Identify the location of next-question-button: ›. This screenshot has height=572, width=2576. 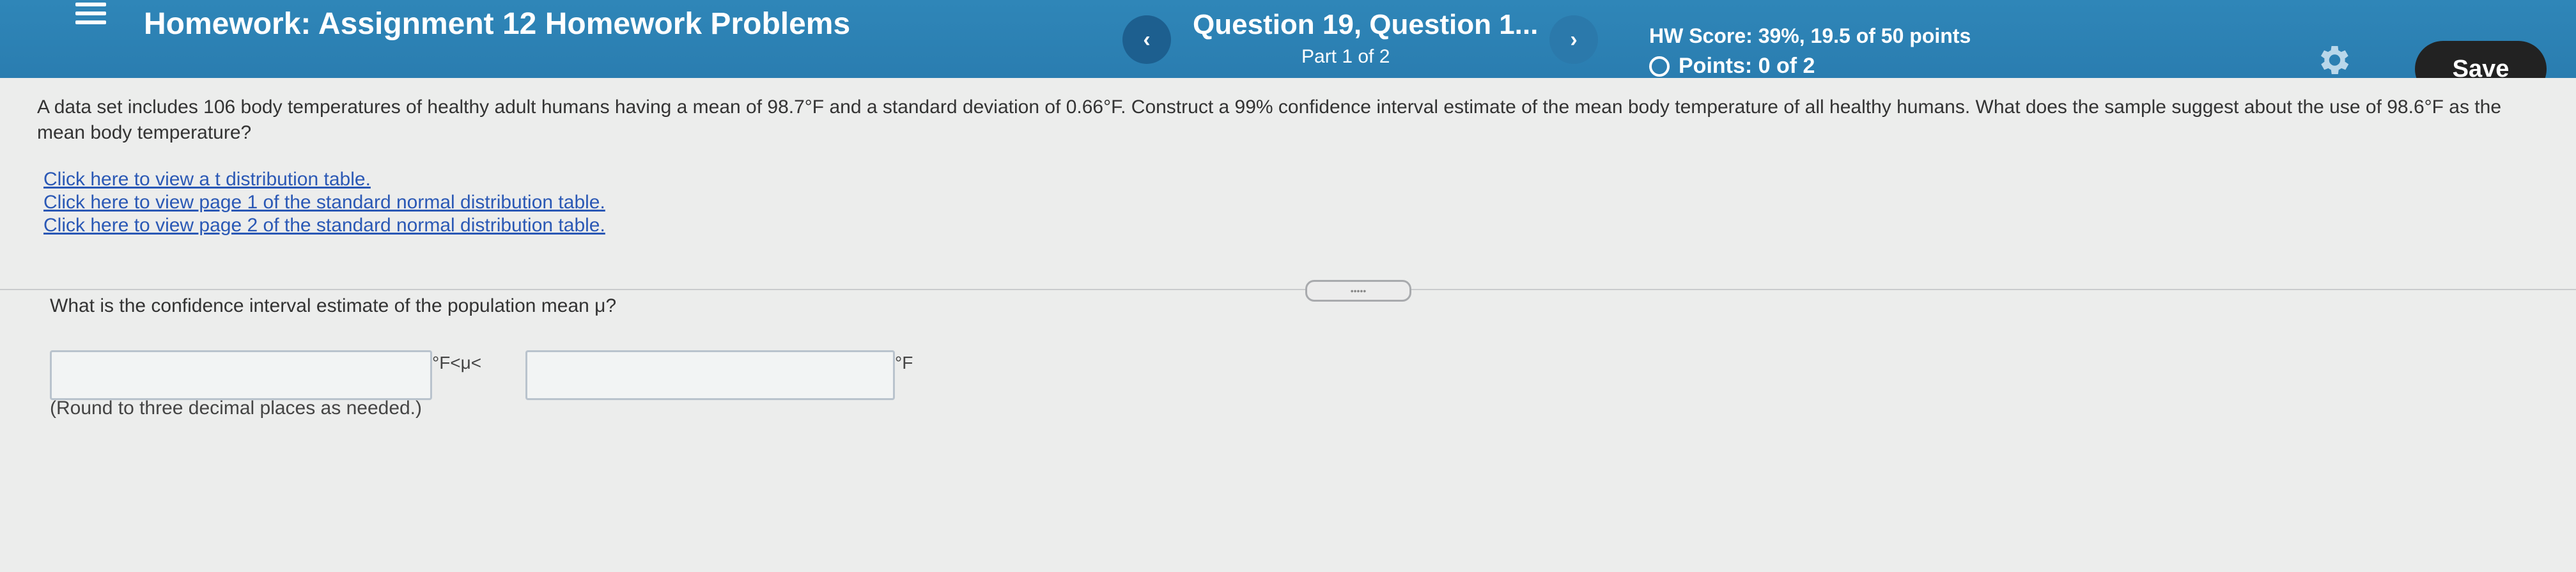
(1573, 39).